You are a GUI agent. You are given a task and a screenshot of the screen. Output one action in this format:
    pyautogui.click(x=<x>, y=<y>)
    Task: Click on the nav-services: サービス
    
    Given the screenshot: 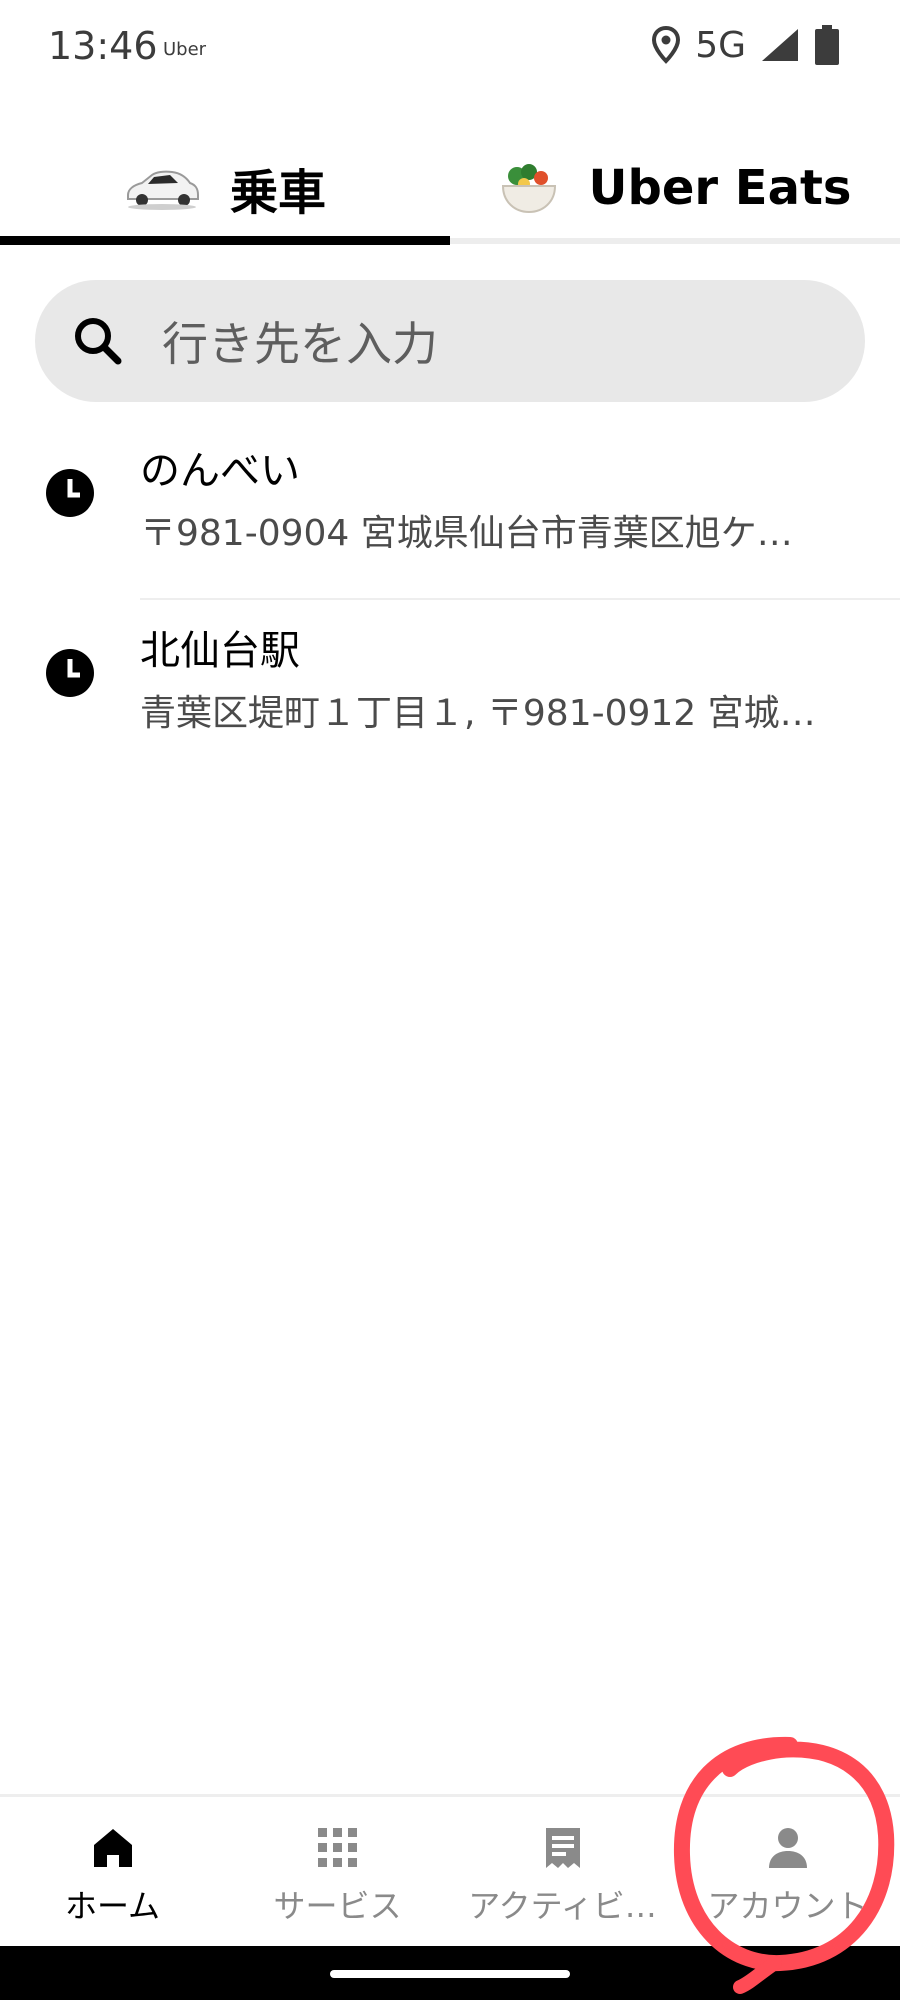 What is the action you would take?
    pyautogui.click(x=337, y=1873)
    